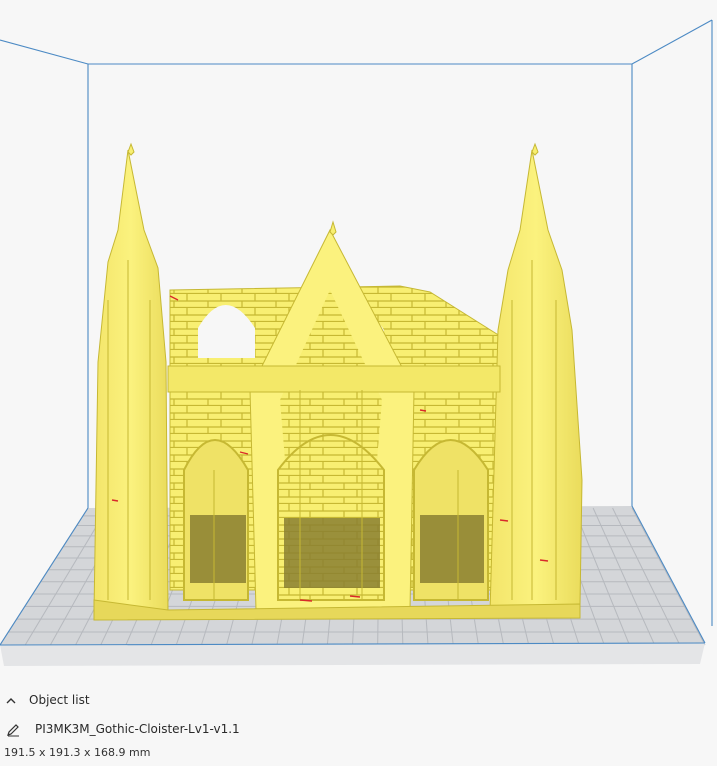  What do you see at coordinates (13, 729) in the screenshot?
I see `pencil-icon` at bounding box center [13, 729].